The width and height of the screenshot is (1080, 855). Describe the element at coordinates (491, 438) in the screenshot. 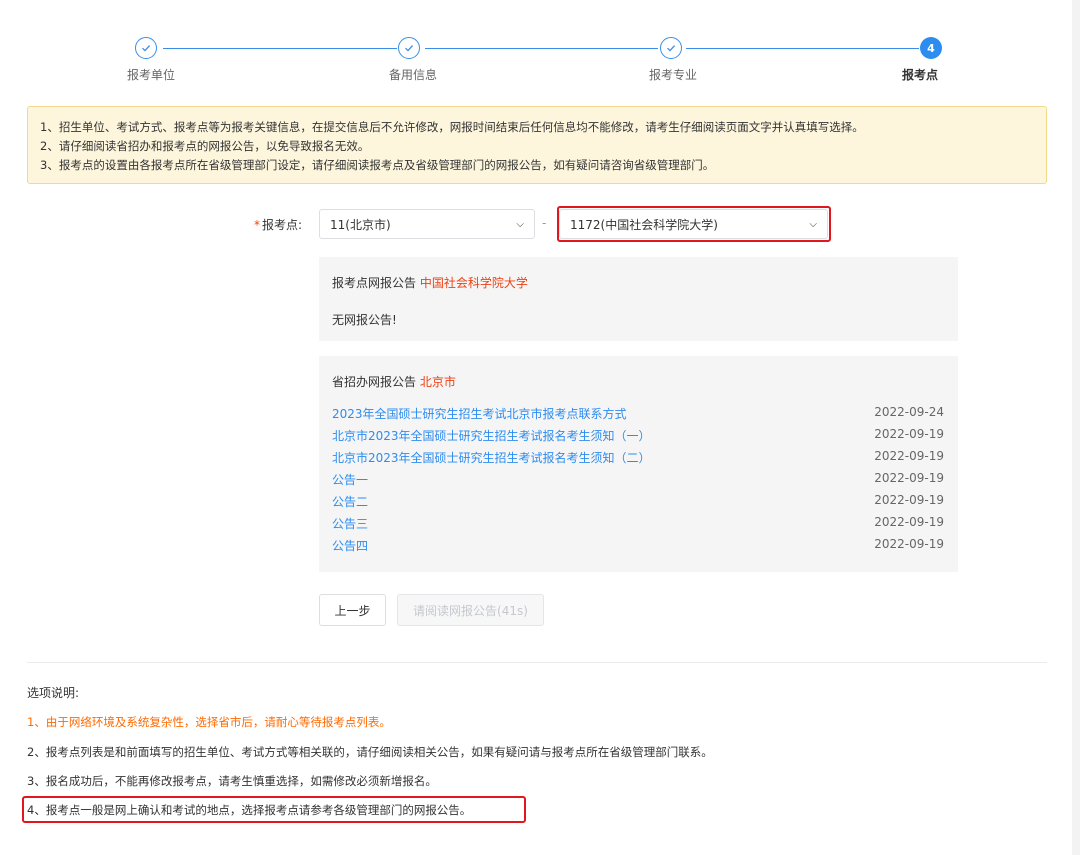

I see `announcement-link: 北京市2023年全国硕士研究生招生考试报名考生须知（一）` at that location.